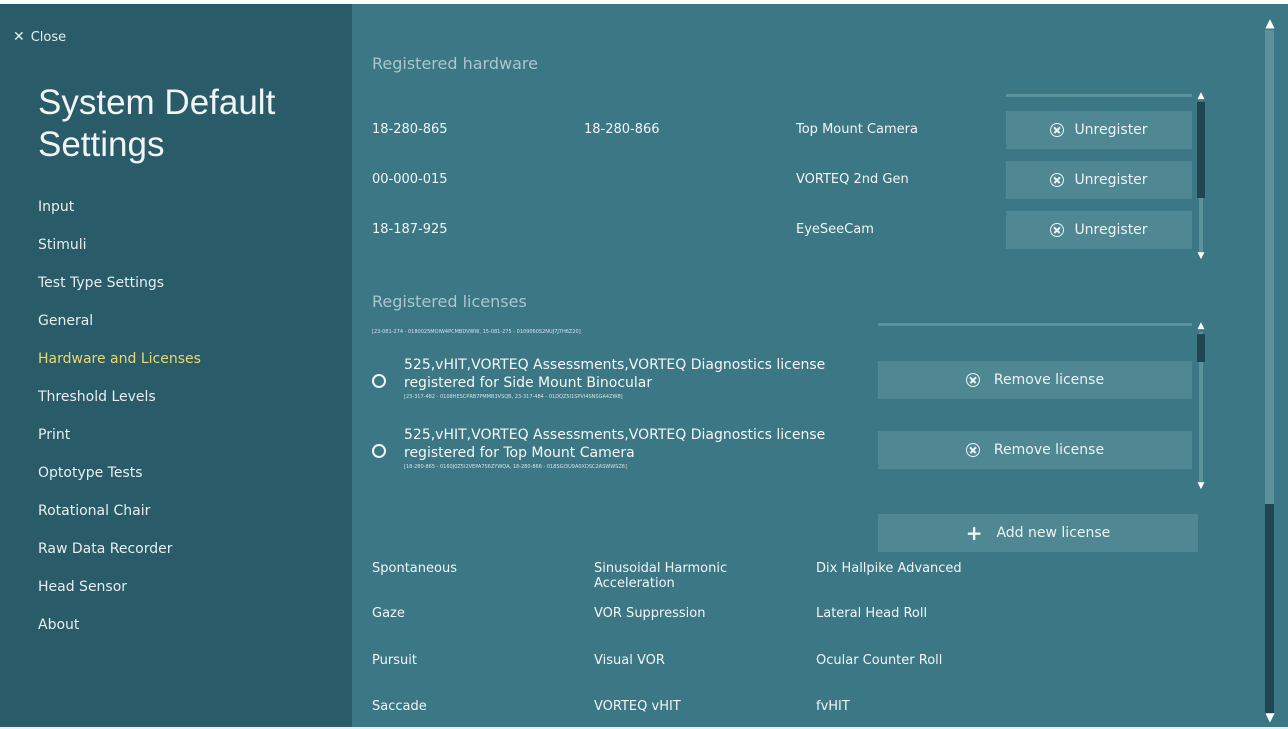 Image resolution: width=1288 pixels, height=729 pixels. Describe the element at coordinates (1053, 533) in the screenshot. I see `add-license-label: Add new license` at that location.